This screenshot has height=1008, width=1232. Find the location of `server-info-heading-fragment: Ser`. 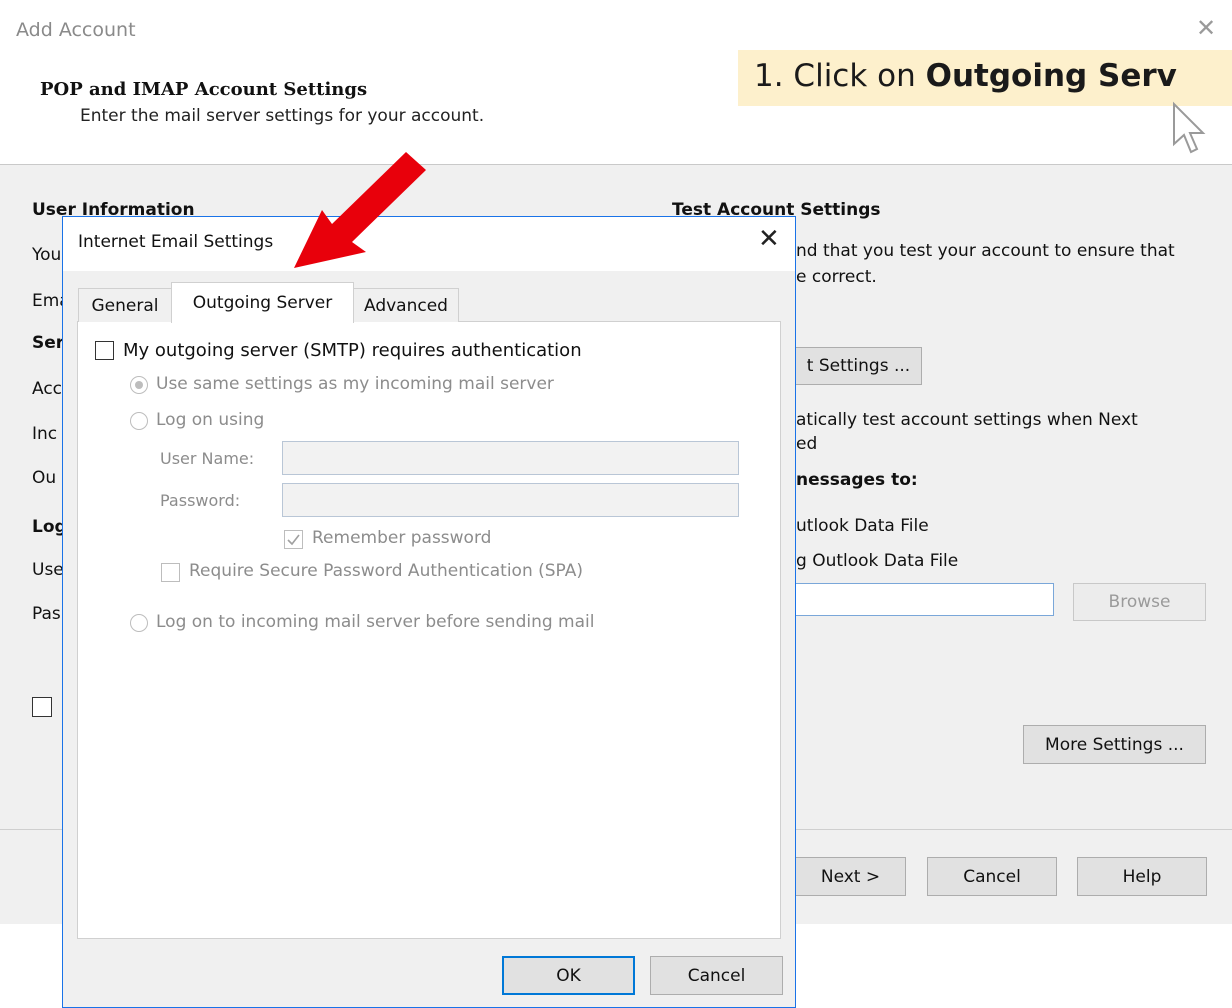

server-info-heading-fragment: Ser is located at coordinates (48, 343).